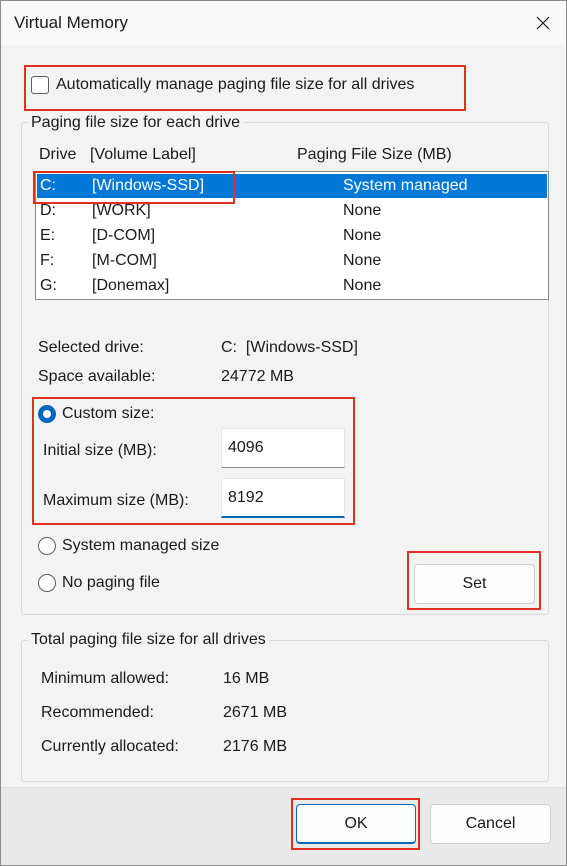 The height and width of the screenshot is (866, 567). What do you see at coordinates (490, 824) in the screenshot?
I see `cancel-button: Cancel` at bounding box center [490, 824].